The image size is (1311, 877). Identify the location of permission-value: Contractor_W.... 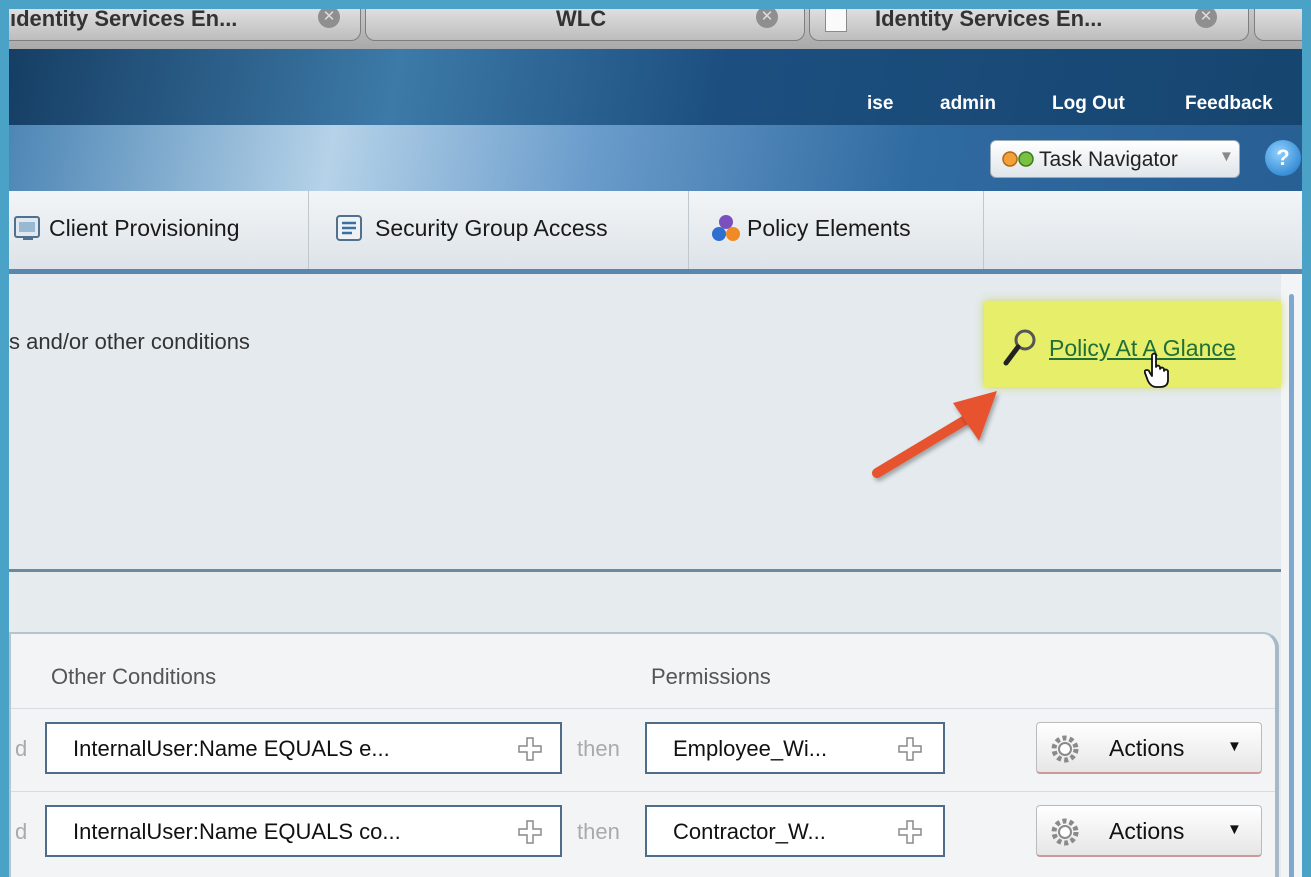
(749, 831).